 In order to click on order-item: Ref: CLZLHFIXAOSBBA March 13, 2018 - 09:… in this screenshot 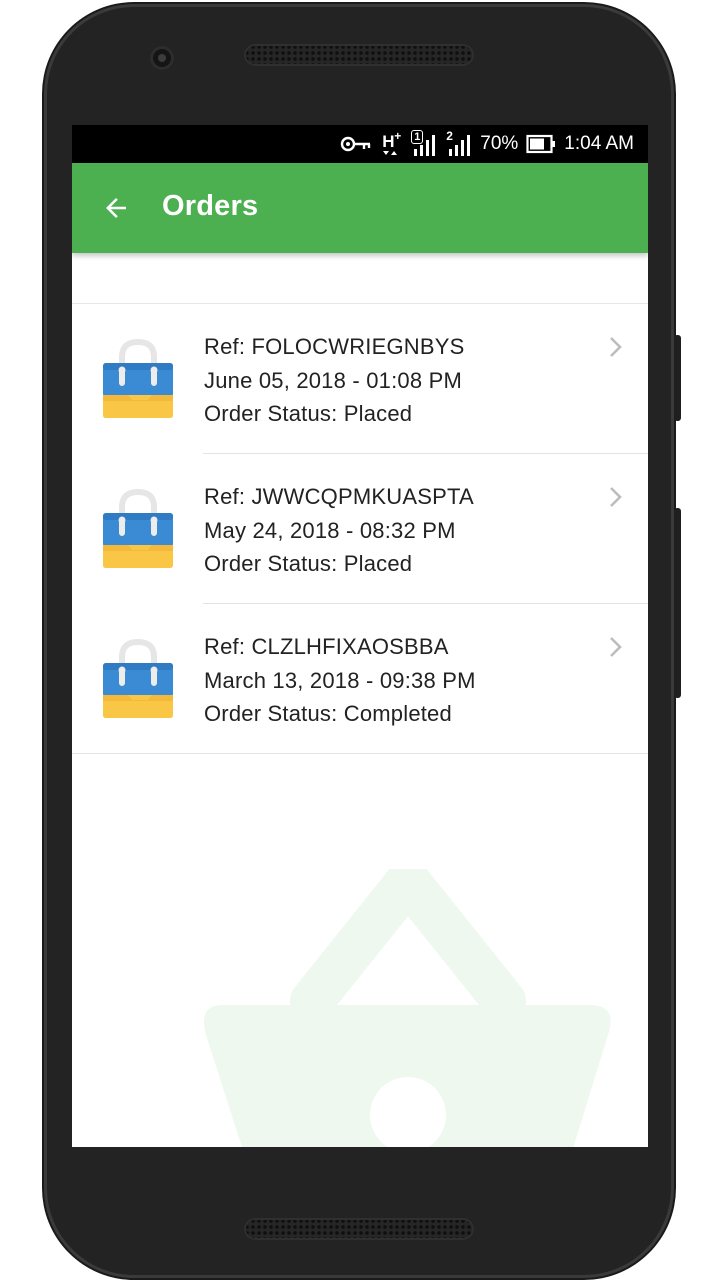, I will do `click(360, 679)`.